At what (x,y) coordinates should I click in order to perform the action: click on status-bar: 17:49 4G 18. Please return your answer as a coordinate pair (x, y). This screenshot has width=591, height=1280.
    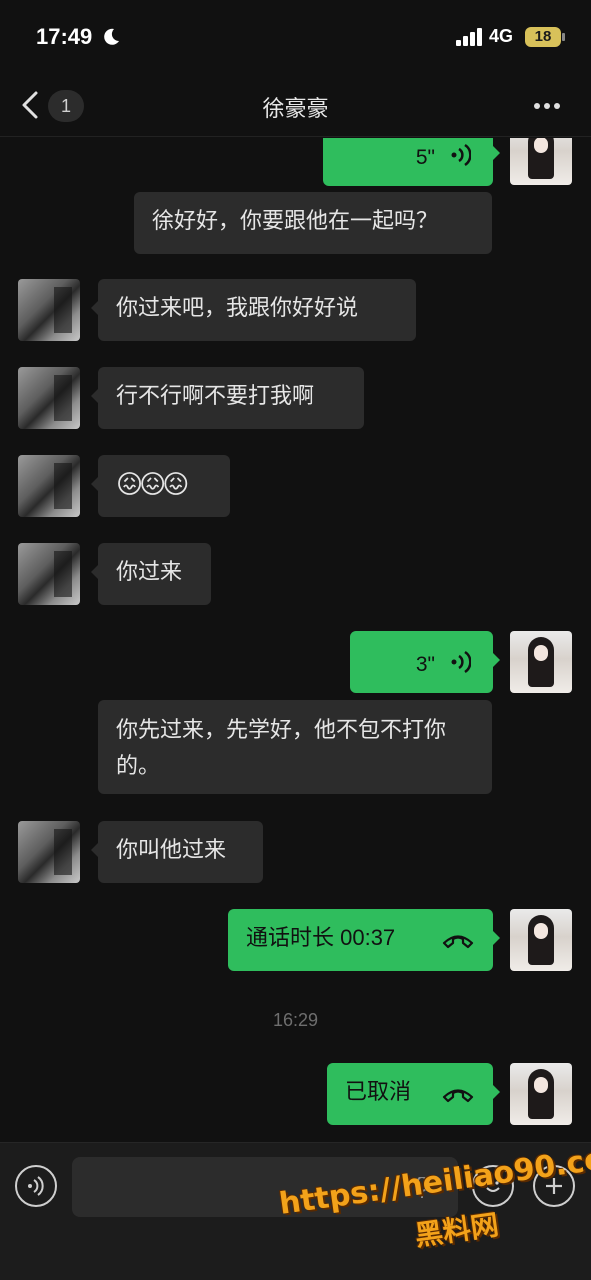
    Looking at the image, I should click on (295, 37).